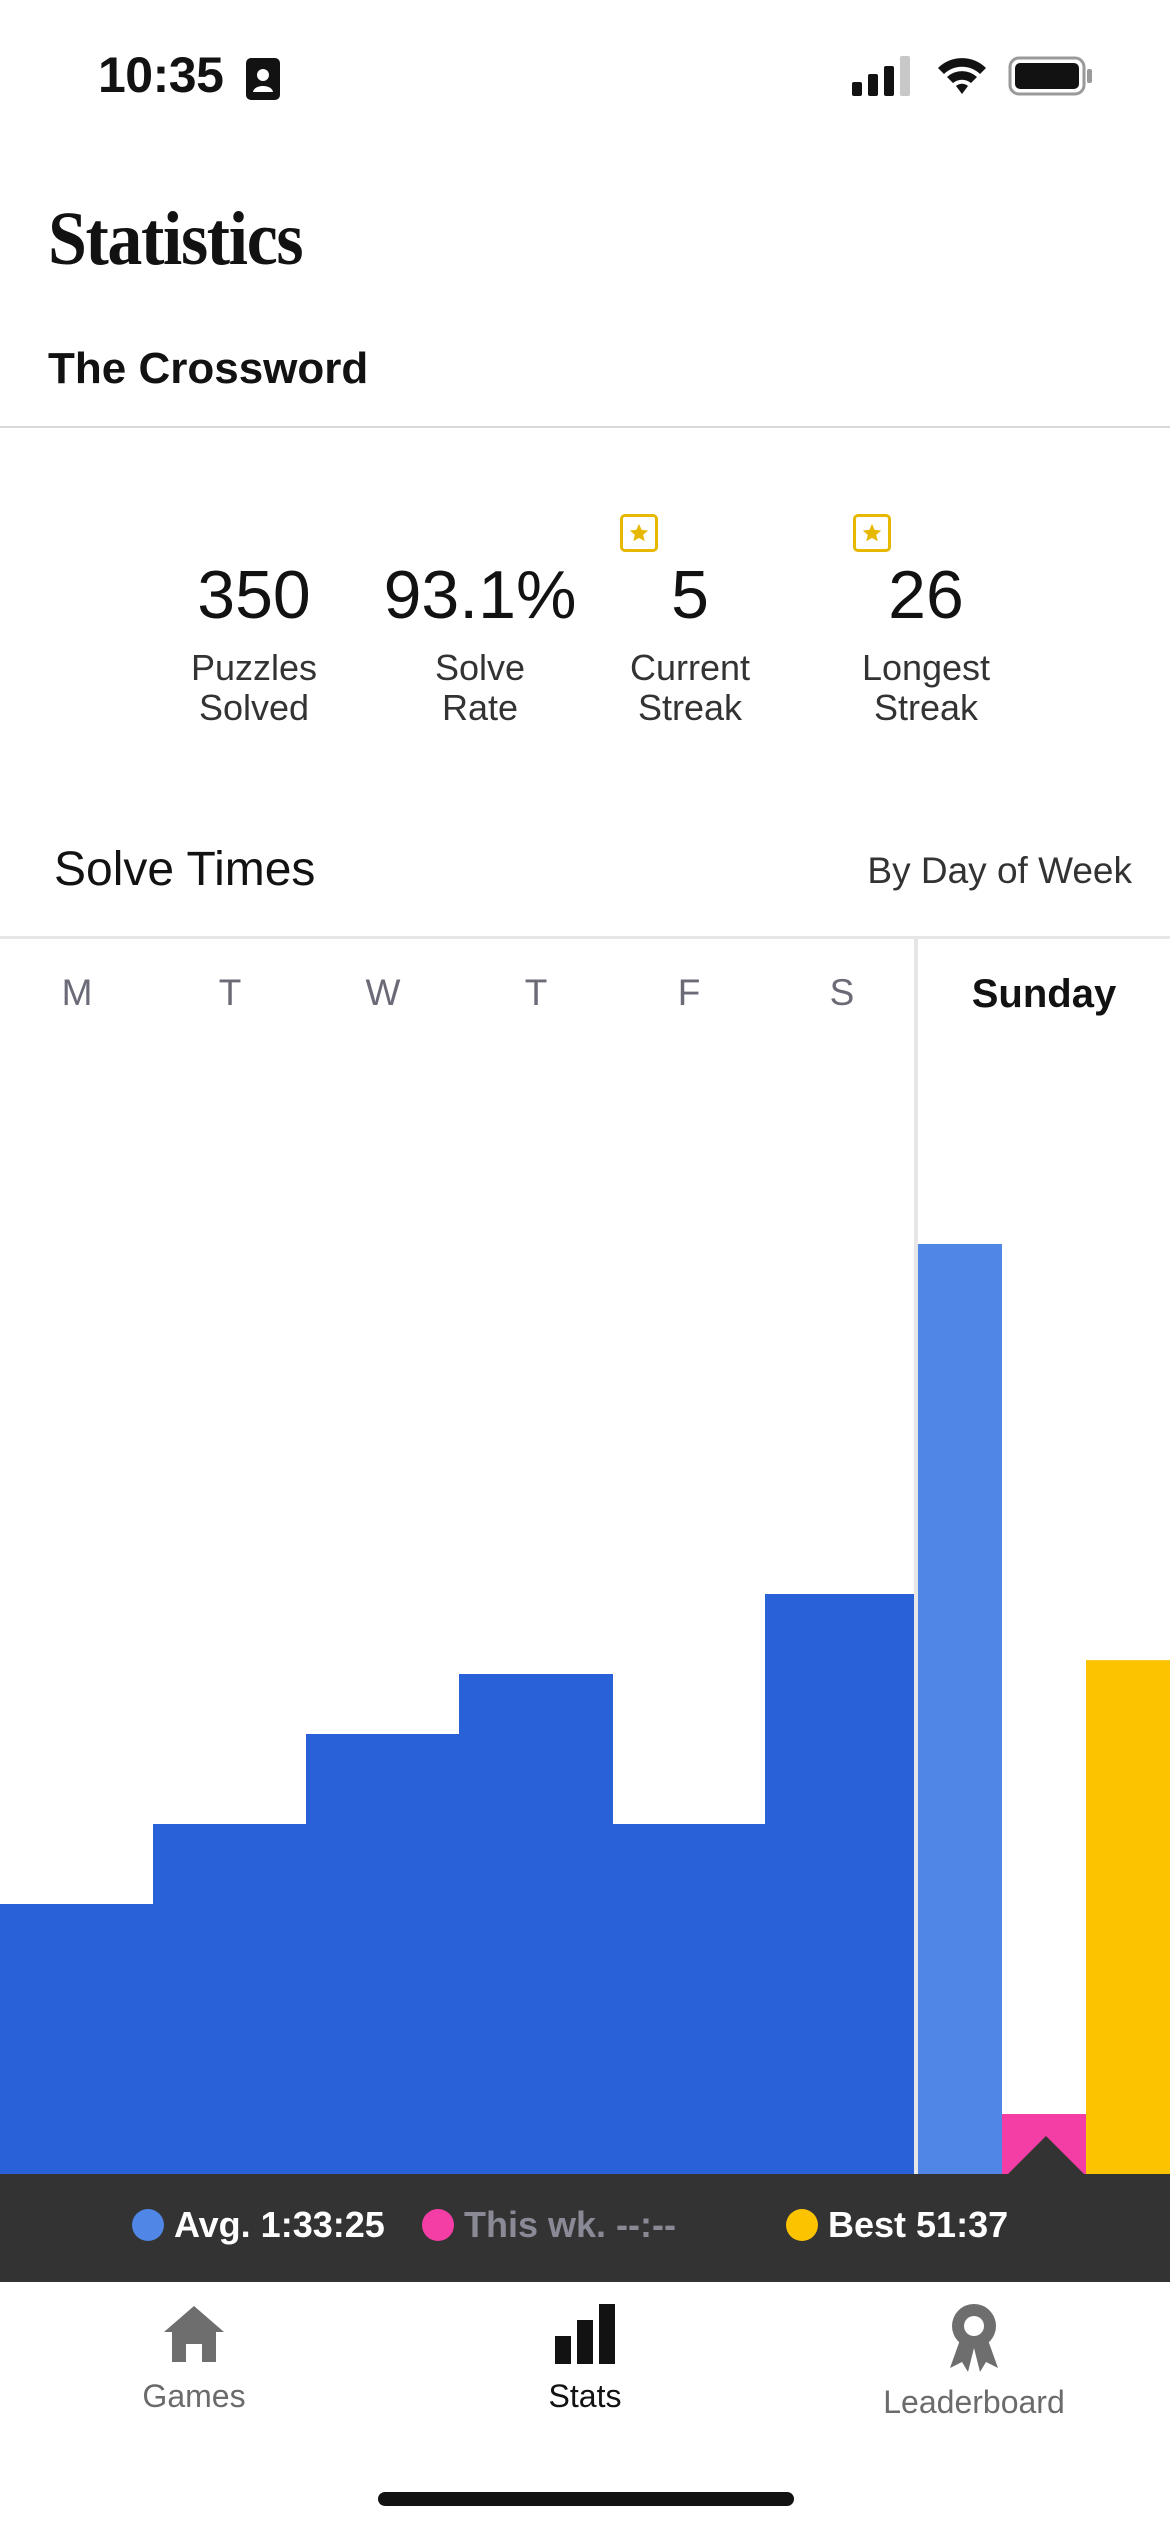 This screenshot has height=2532, width=1170. Describe the element at coordinates (176, 239) in the screenshot. I see `page-title: Statistics` at that location.